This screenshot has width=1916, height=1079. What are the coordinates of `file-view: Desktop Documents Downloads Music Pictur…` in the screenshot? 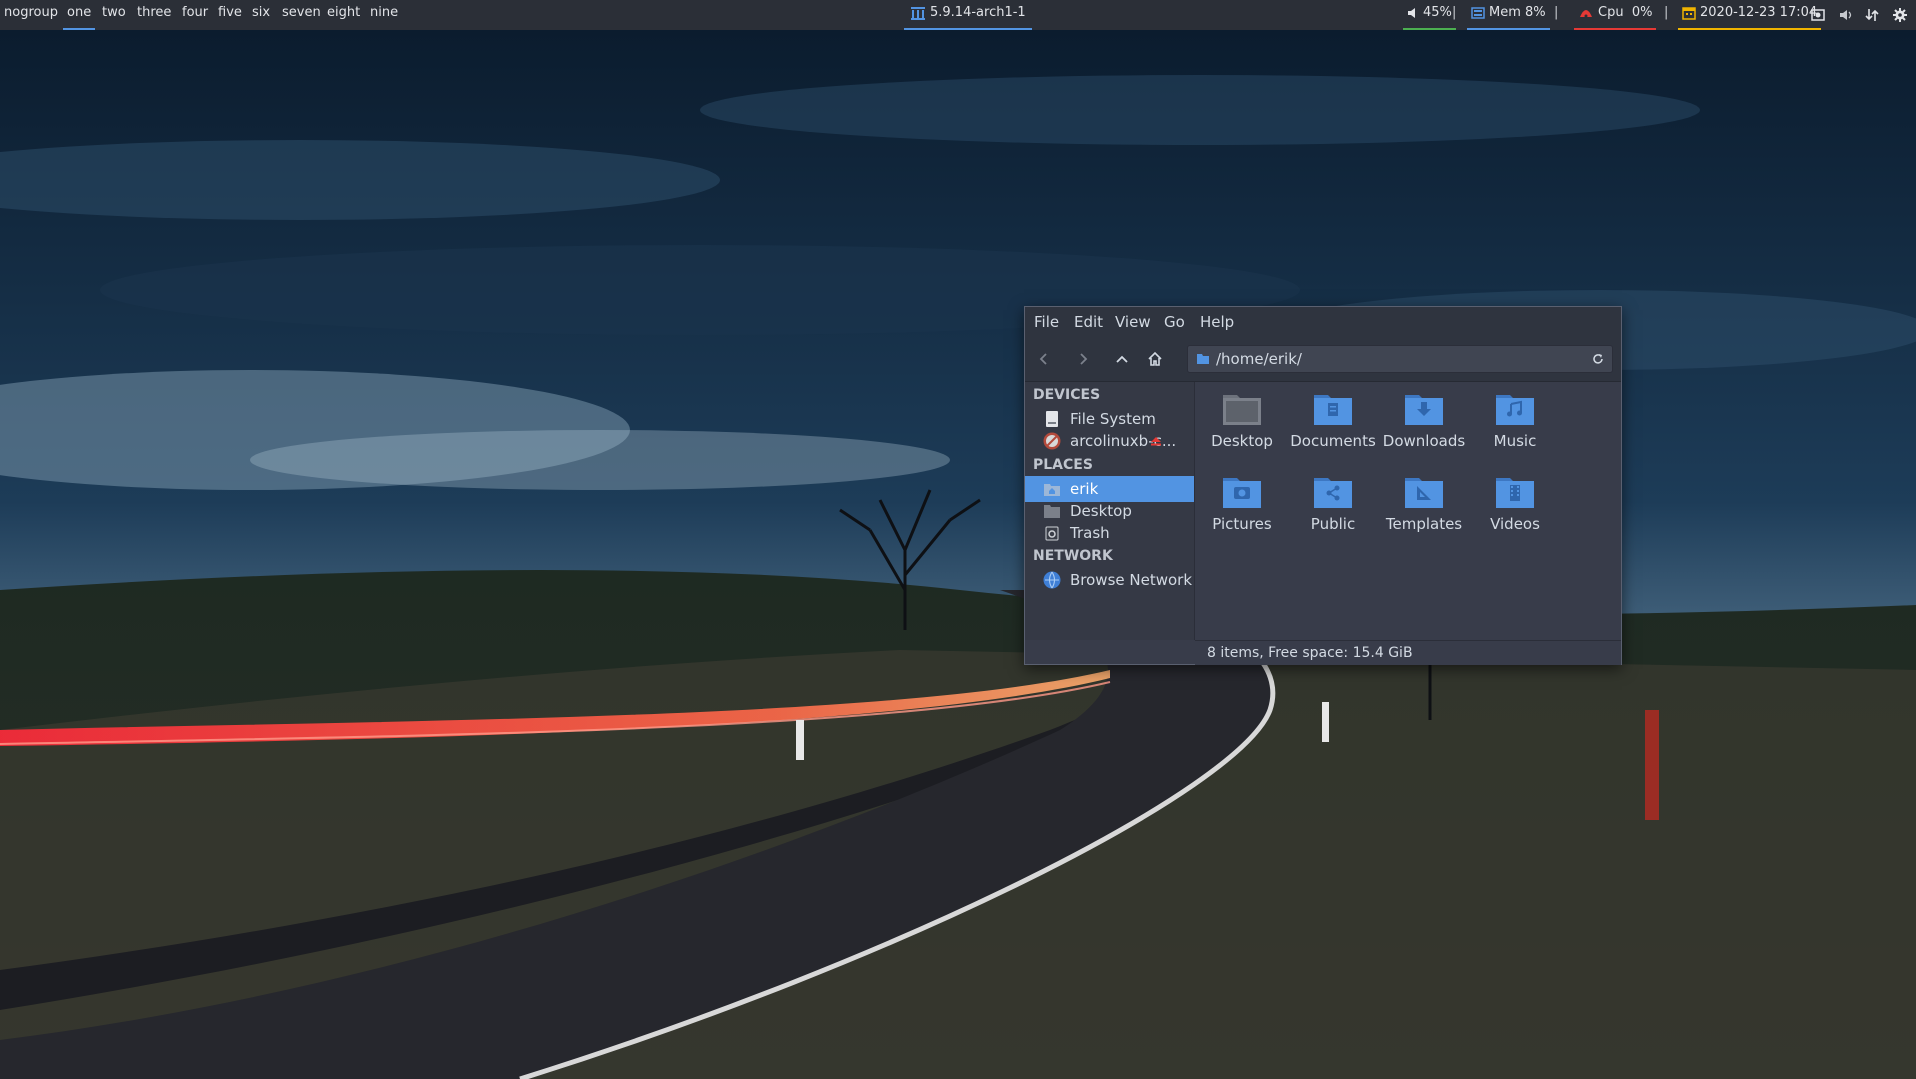 It's located at (1408, 511).